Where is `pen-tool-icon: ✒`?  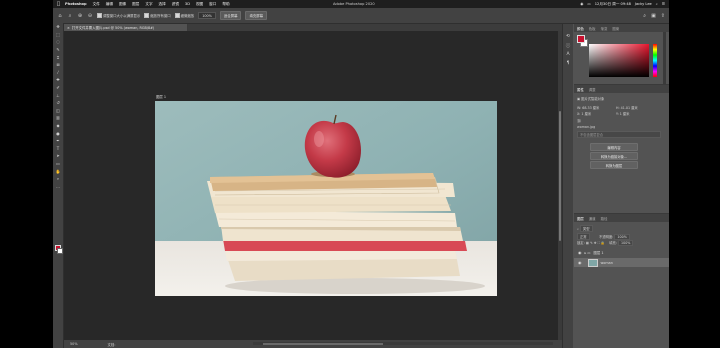
pen-tool-icon: ✒ is located at coordinates (58, 141).